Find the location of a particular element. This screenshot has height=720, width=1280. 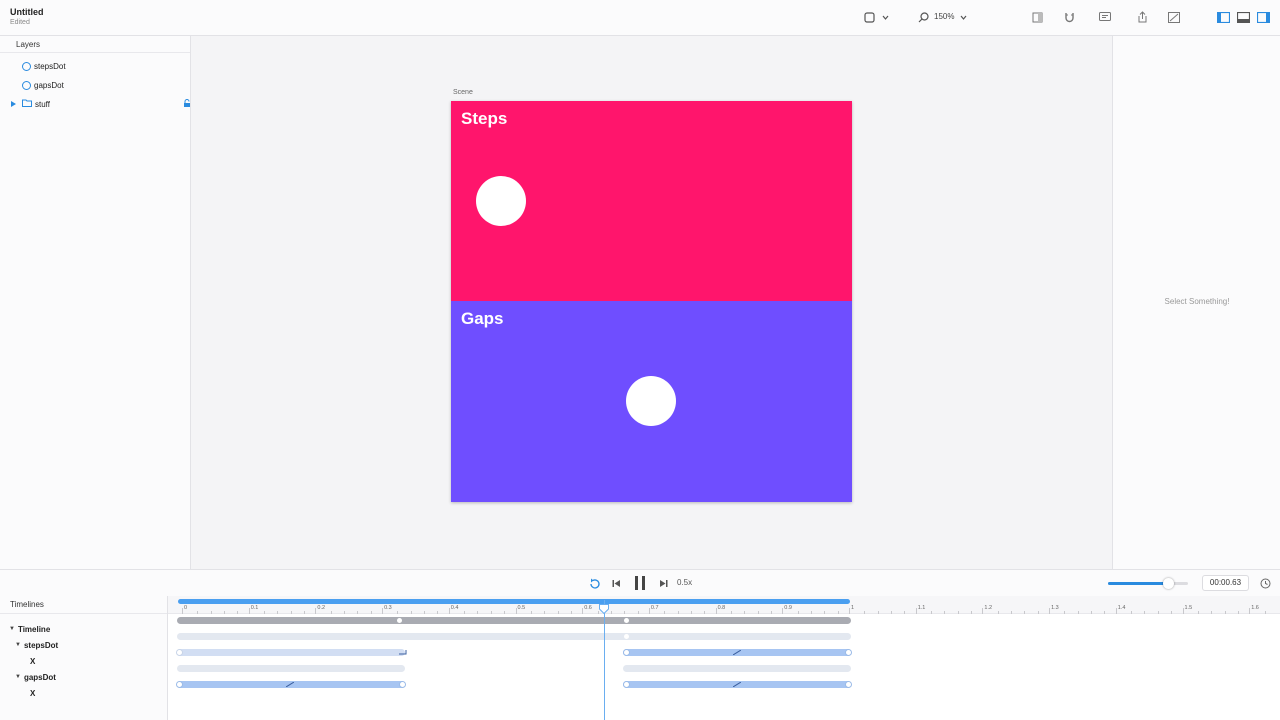

work-range-bar is located at coordinates (514, 601).